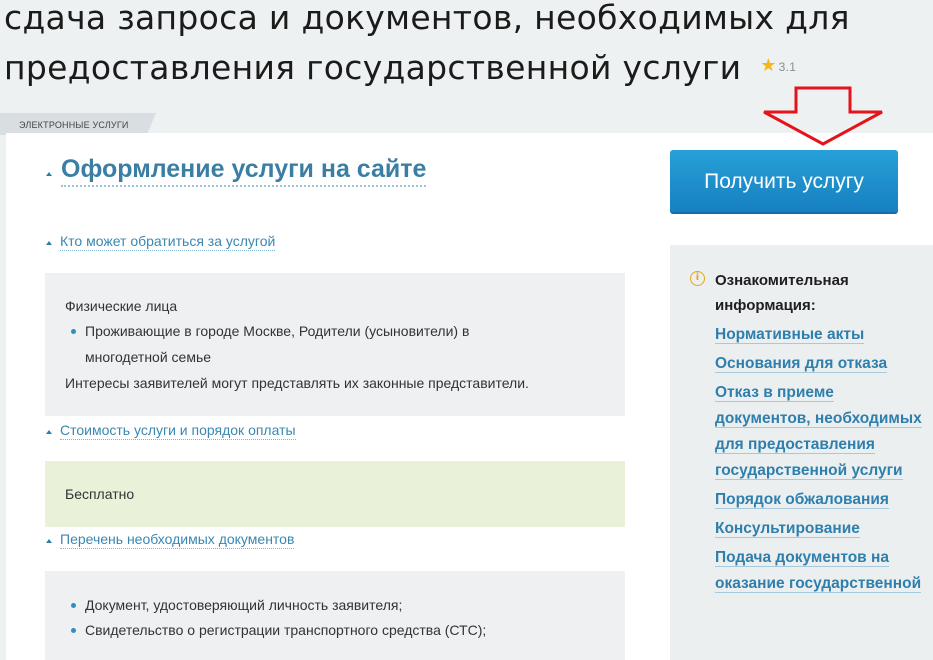 The height and width of the screenshot is (660, 933). What do you see at coordinates (78, 124) in the screenshot?
I see `section-tab-electronic-services: ЭЛЕКТРОННЫЕ УСЛУГИ` at bounding box center [78, 124].